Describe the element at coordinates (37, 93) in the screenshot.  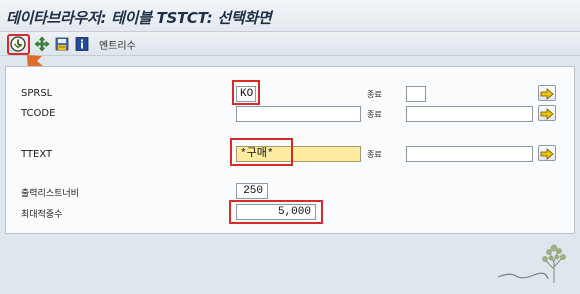
I see `sprsl-label: SPRSL` at that location.